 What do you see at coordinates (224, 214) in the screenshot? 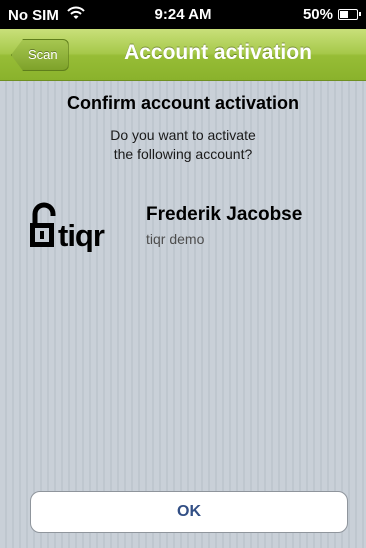
I see `account-name: Frederik Jacobse` at bounding box center [224, 214].